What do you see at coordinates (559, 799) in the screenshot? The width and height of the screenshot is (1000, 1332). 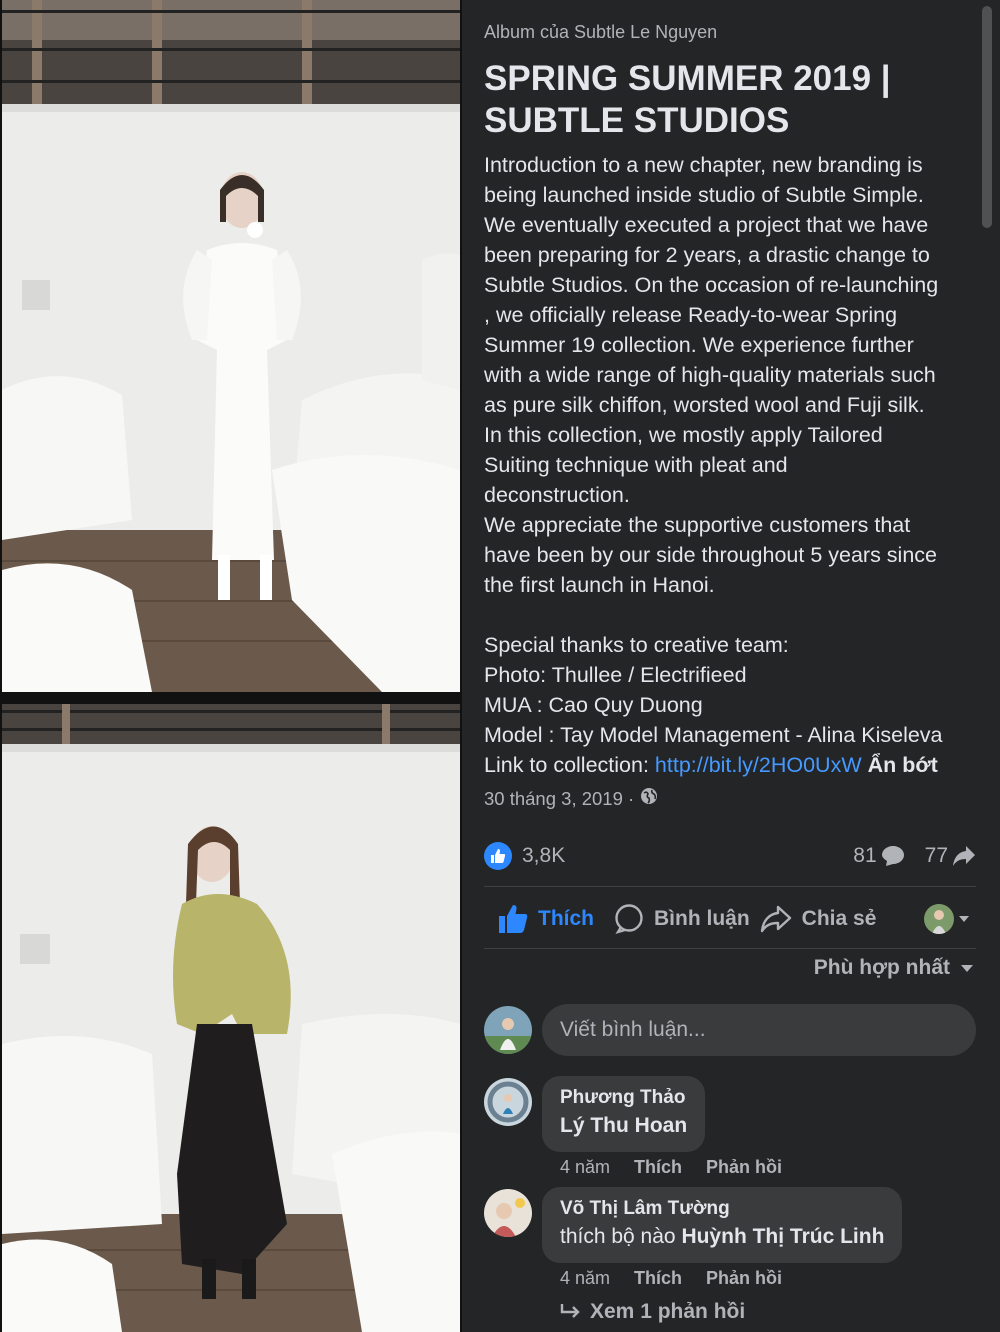 I see `post-date-text: 30 tháng 3, 2019 ·` at bounding box center [559, 799].